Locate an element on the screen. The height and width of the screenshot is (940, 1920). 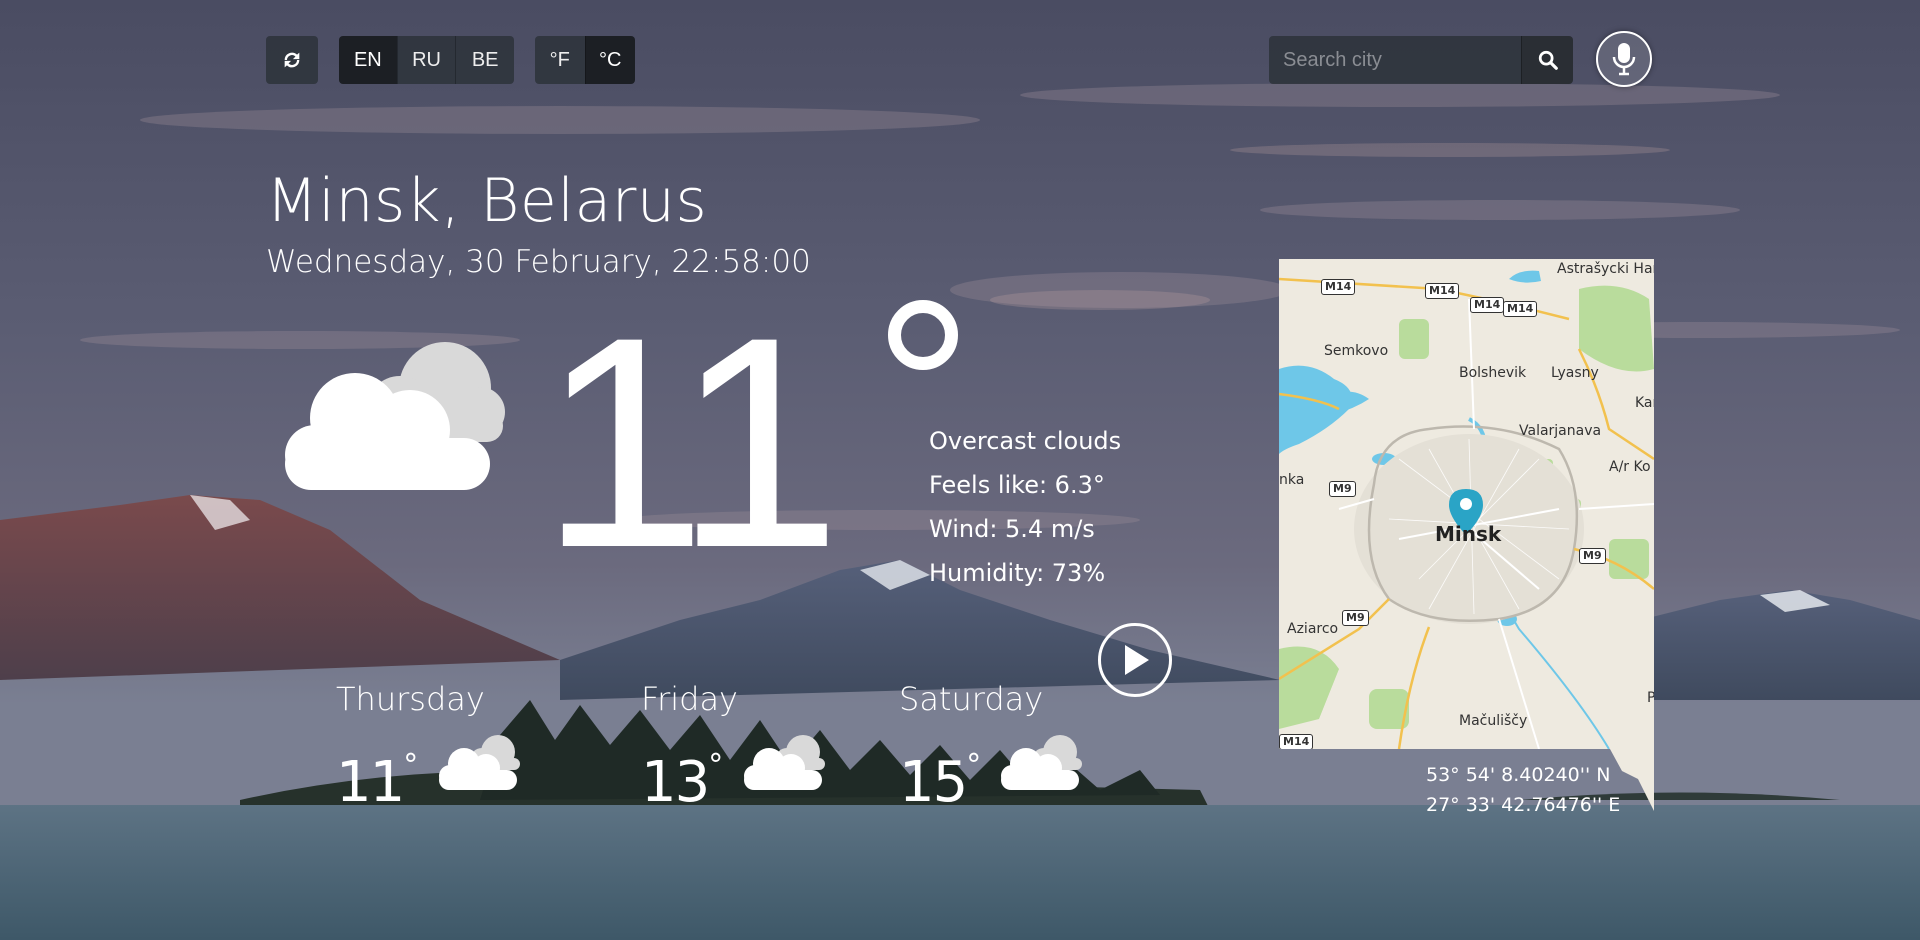
map-place-label: A/r Ko is located at coordinates (1630, 467).